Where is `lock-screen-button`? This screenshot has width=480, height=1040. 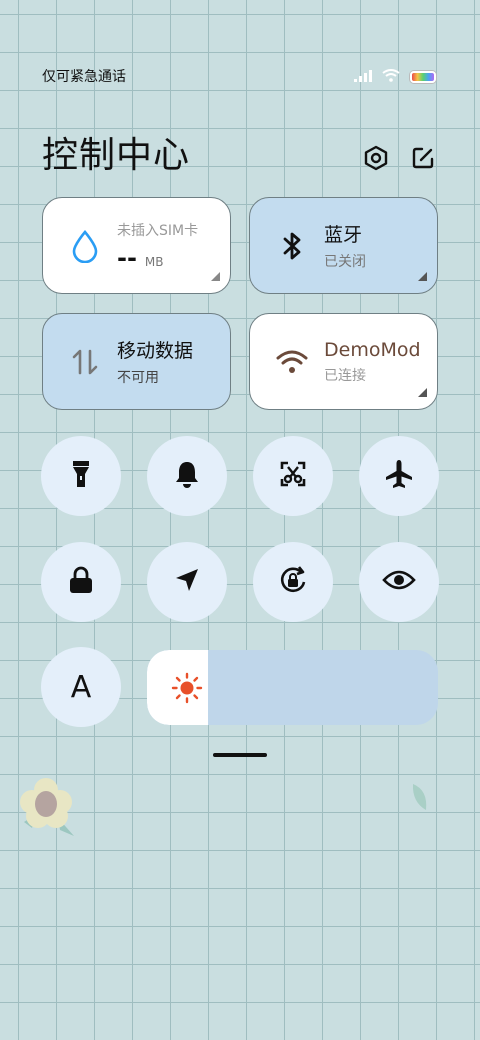 lock-screen-button is located at coordinates (81, 582).